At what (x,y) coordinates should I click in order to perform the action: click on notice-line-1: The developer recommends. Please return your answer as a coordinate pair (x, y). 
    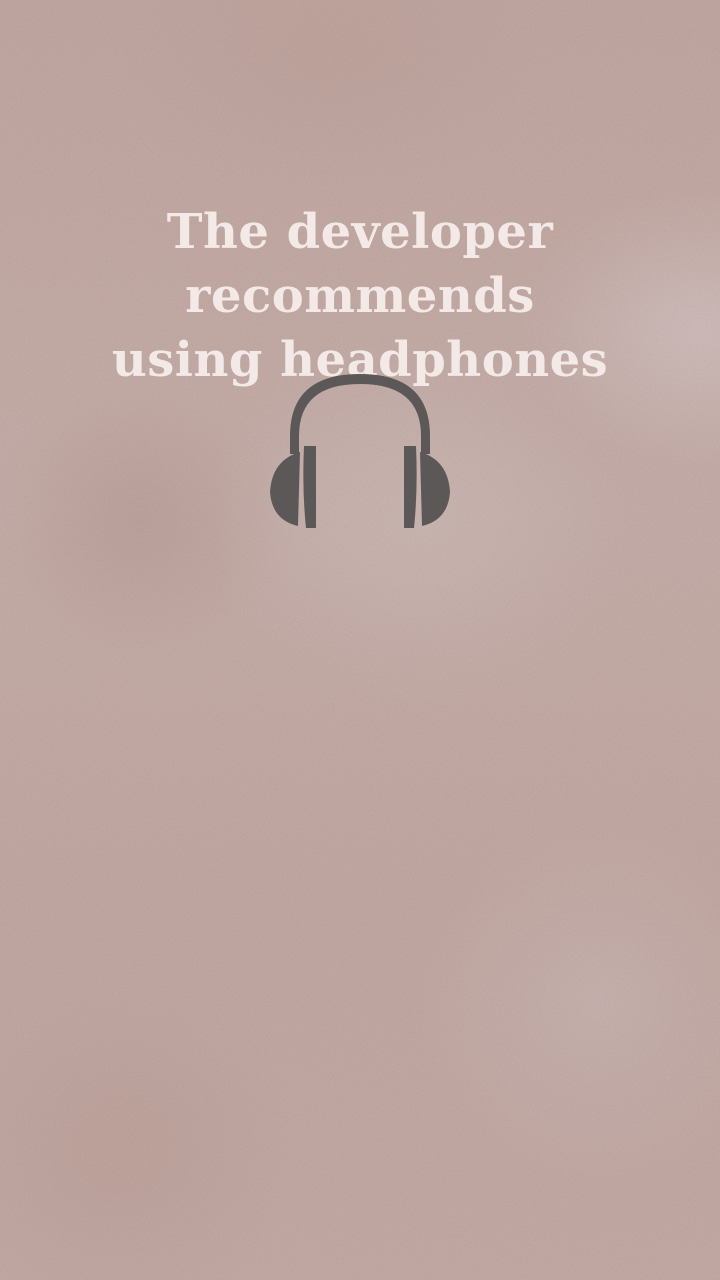
    Looking at the image, I should click on (360, 264).